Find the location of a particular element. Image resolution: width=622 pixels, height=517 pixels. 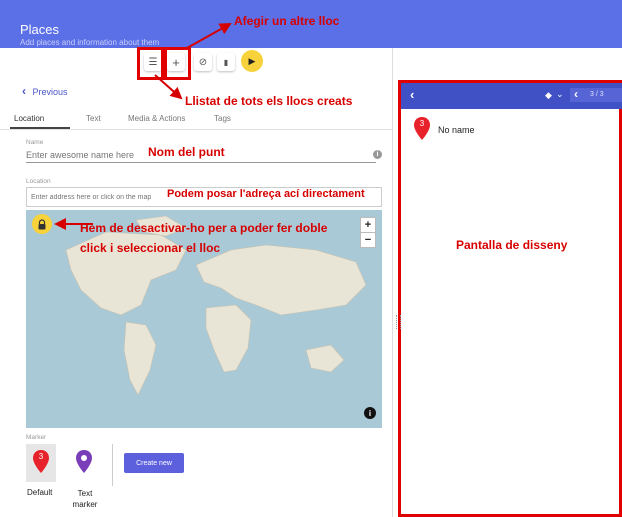

annotation-add-place: Afegir un altre lloc is located at coordinates (287, 21).